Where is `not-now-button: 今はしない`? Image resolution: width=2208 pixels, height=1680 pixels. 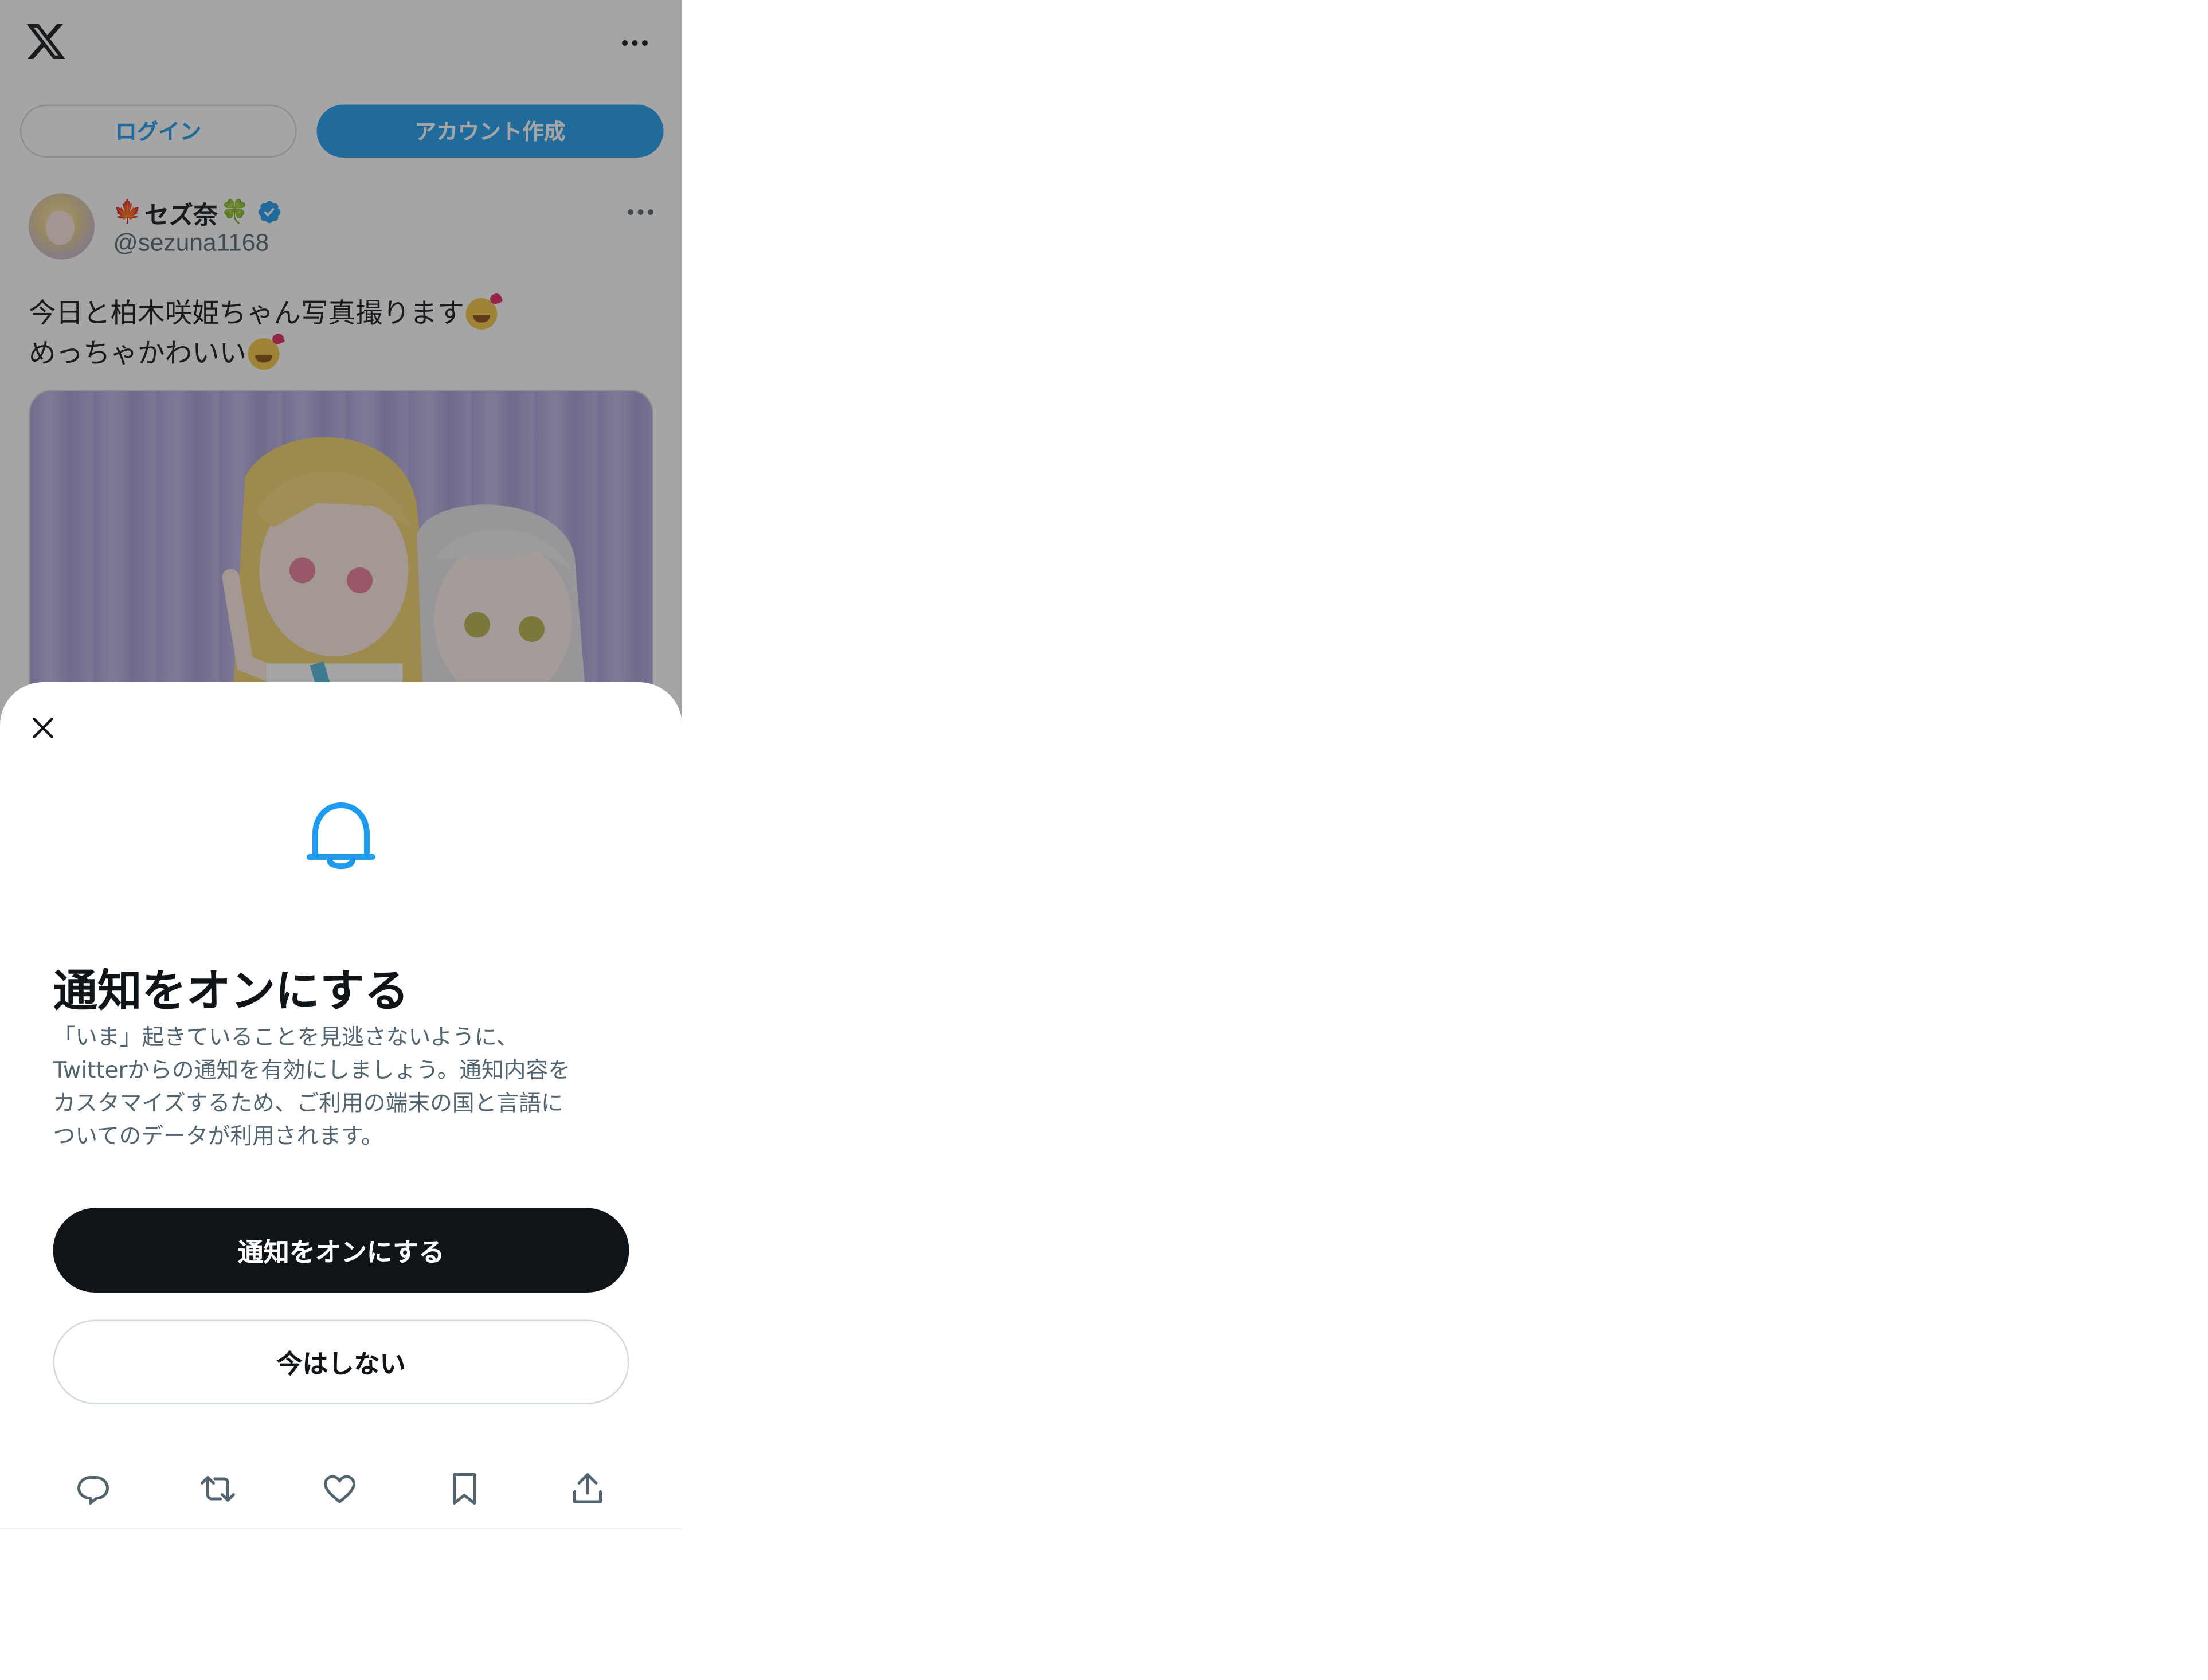
not-now-button: 今はしない is located at coordinates (341, 1362).